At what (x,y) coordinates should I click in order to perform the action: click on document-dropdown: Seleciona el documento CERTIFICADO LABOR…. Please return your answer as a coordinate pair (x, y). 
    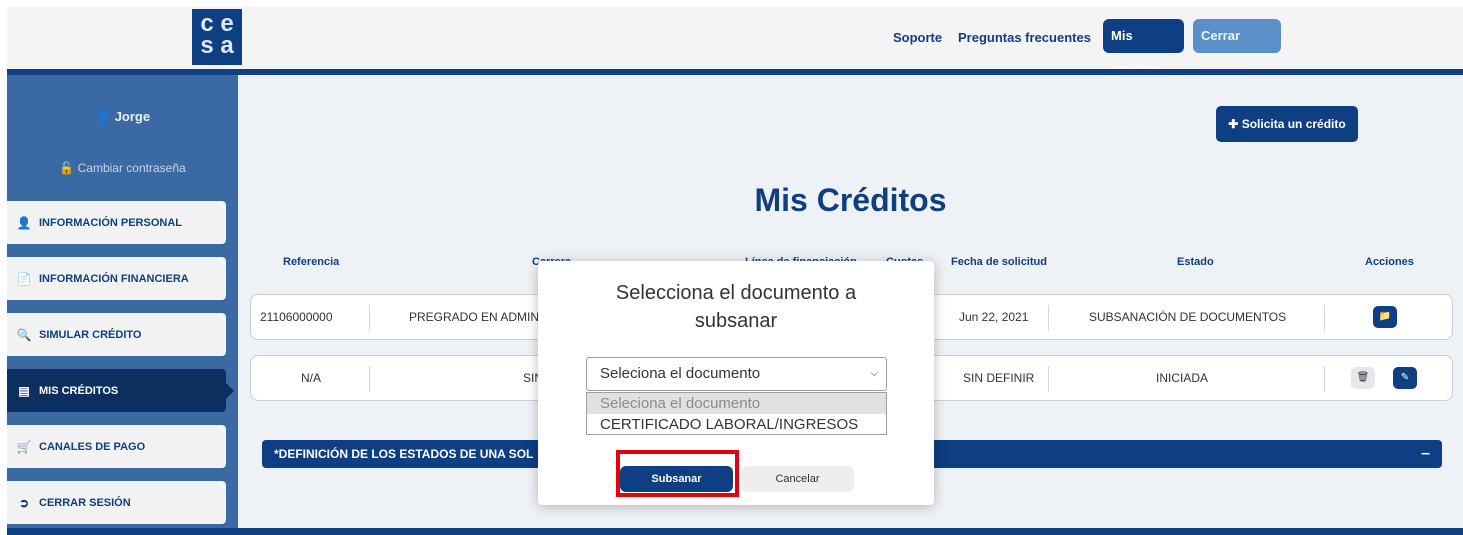
    Looking at the image, I should click on (736, 413).